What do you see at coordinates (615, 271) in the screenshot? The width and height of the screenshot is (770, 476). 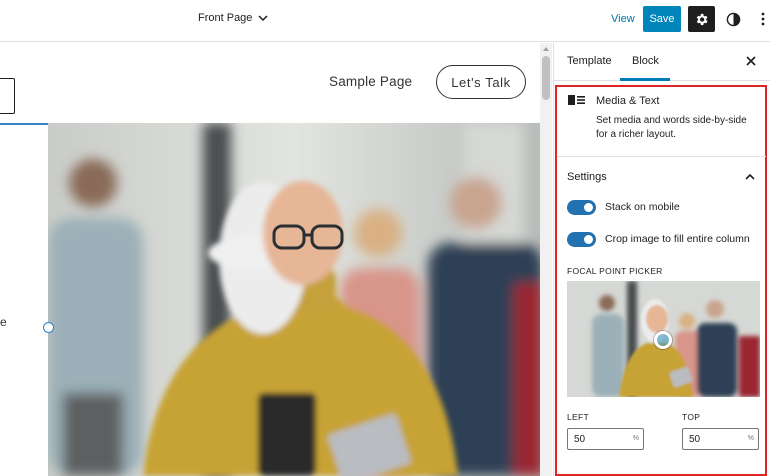 I see `focal-point-picker-label: FOCAL POINT PICKER` at bounding box center [615, 271].